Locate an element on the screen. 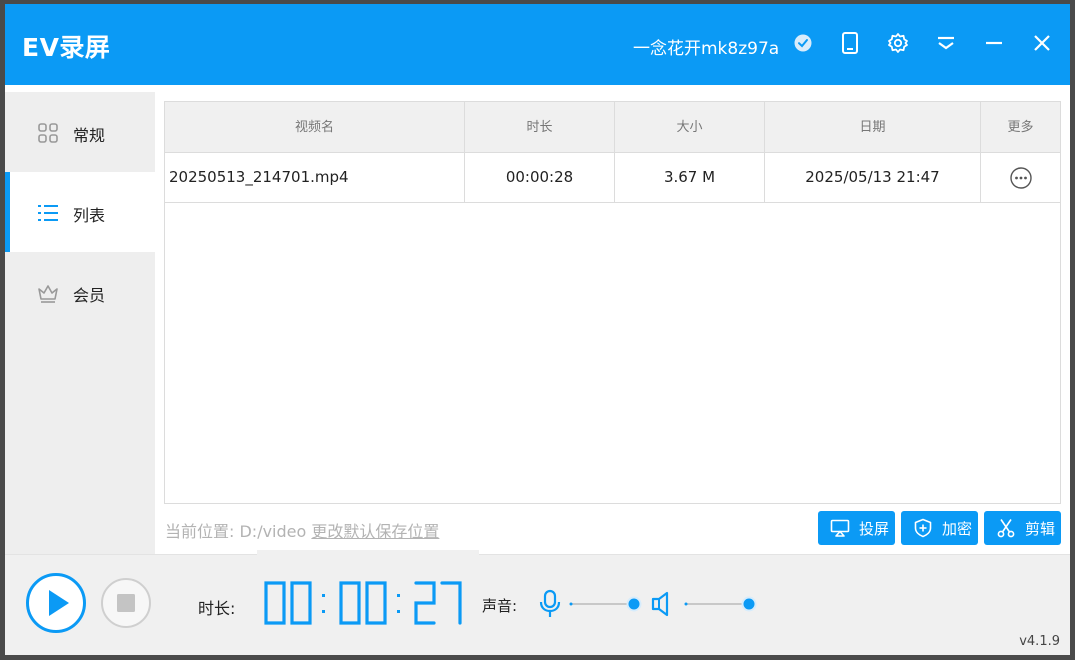 The image size is (1075, 660). microphone-volume-slider is located at coordinates (606, 604).